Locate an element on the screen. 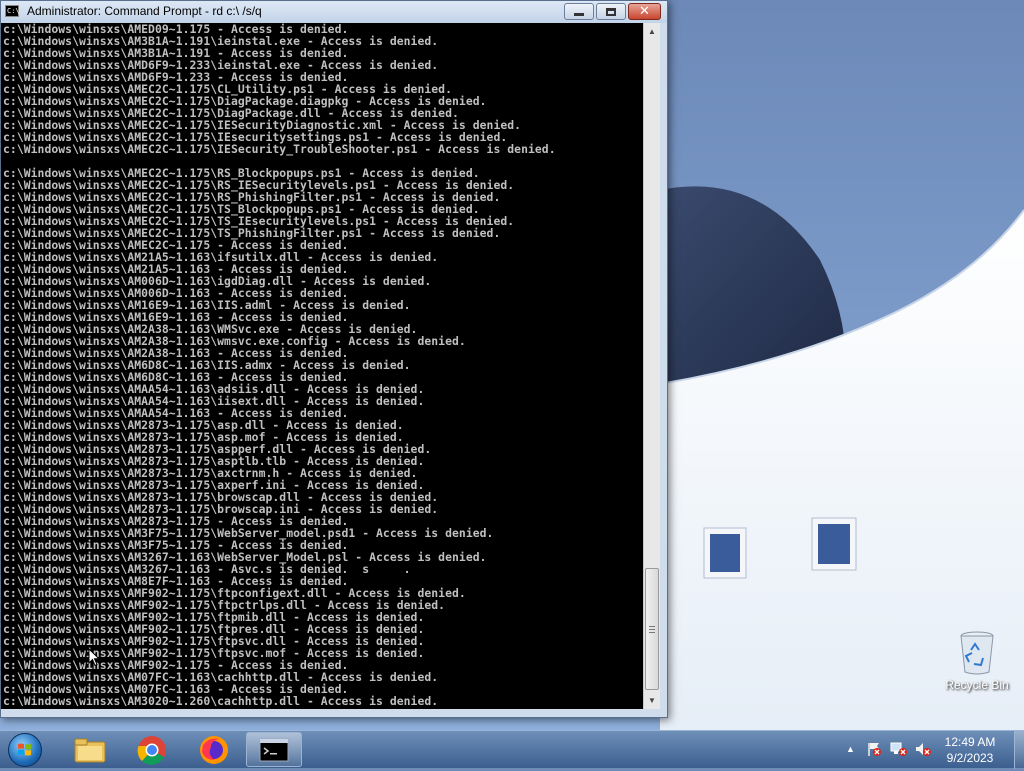  cmd-icon is located at coordinates (274, 749).